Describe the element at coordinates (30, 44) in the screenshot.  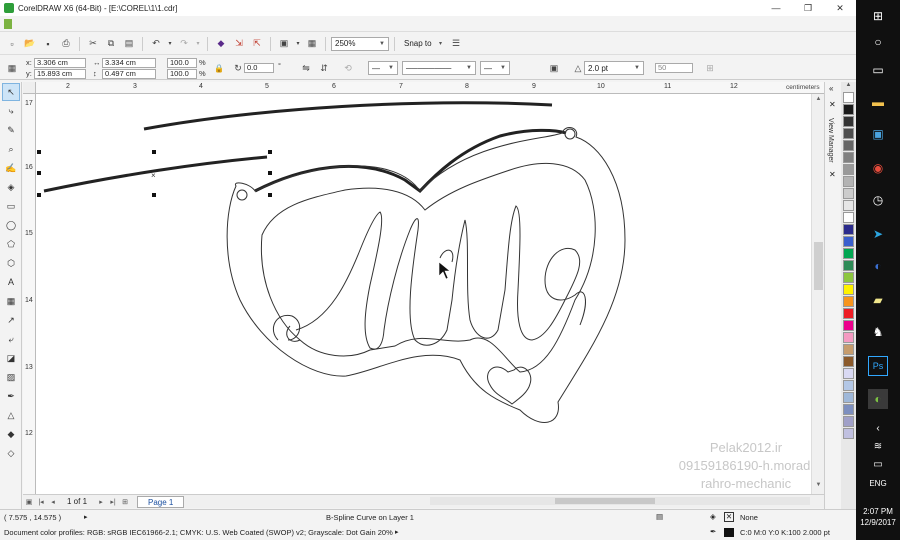
I see `open-icon: 📂` at that location.